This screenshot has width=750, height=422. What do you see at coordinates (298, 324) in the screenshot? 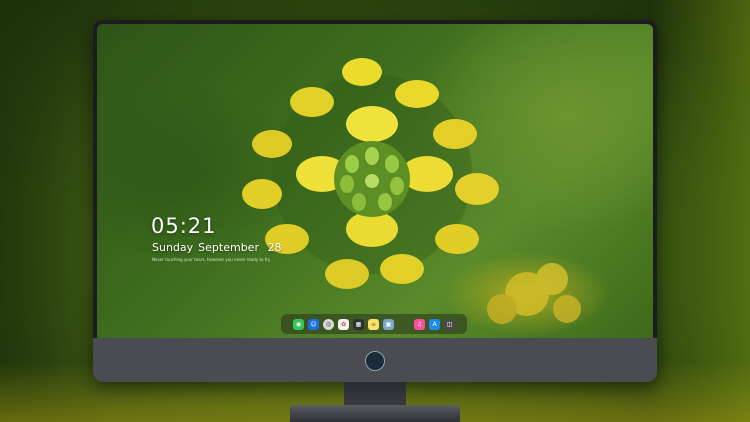
I see `messages-icon: ◉` at bounding box center [298, 324].